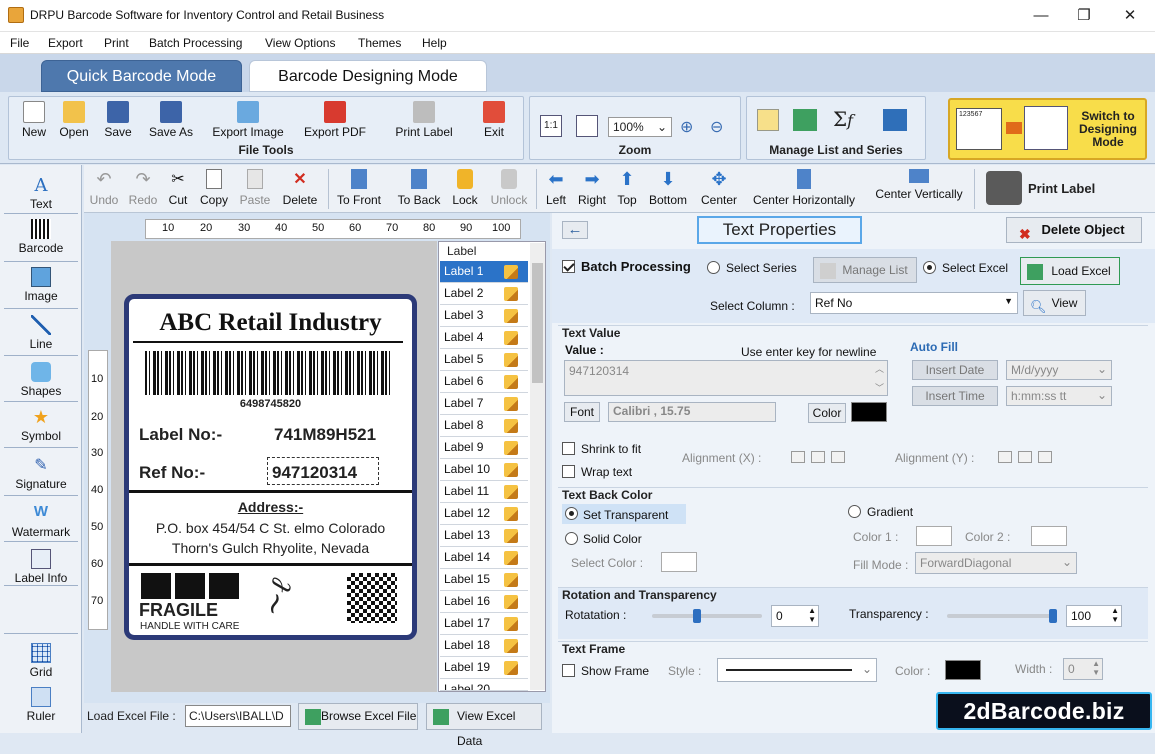 This screenshot has height=754, width=1155. What do you see at coordinates (713, 267) in the screenshot?
I see `select-series-radio` at bounding box center [713, 267].